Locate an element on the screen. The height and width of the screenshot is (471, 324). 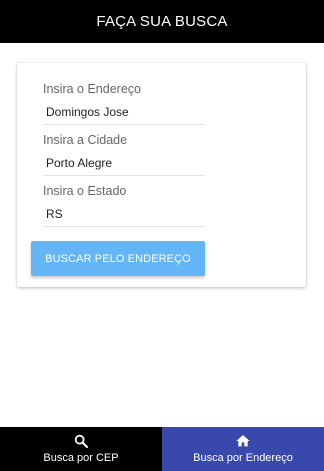
state-input is located at coordinates (124, 214).